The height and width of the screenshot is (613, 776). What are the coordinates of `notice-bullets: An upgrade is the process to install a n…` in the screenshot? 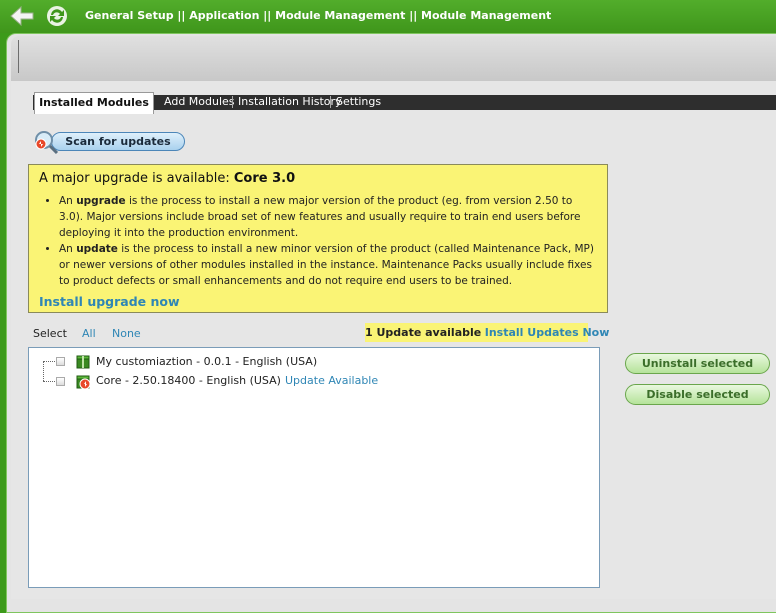 It's located at (314, 241).